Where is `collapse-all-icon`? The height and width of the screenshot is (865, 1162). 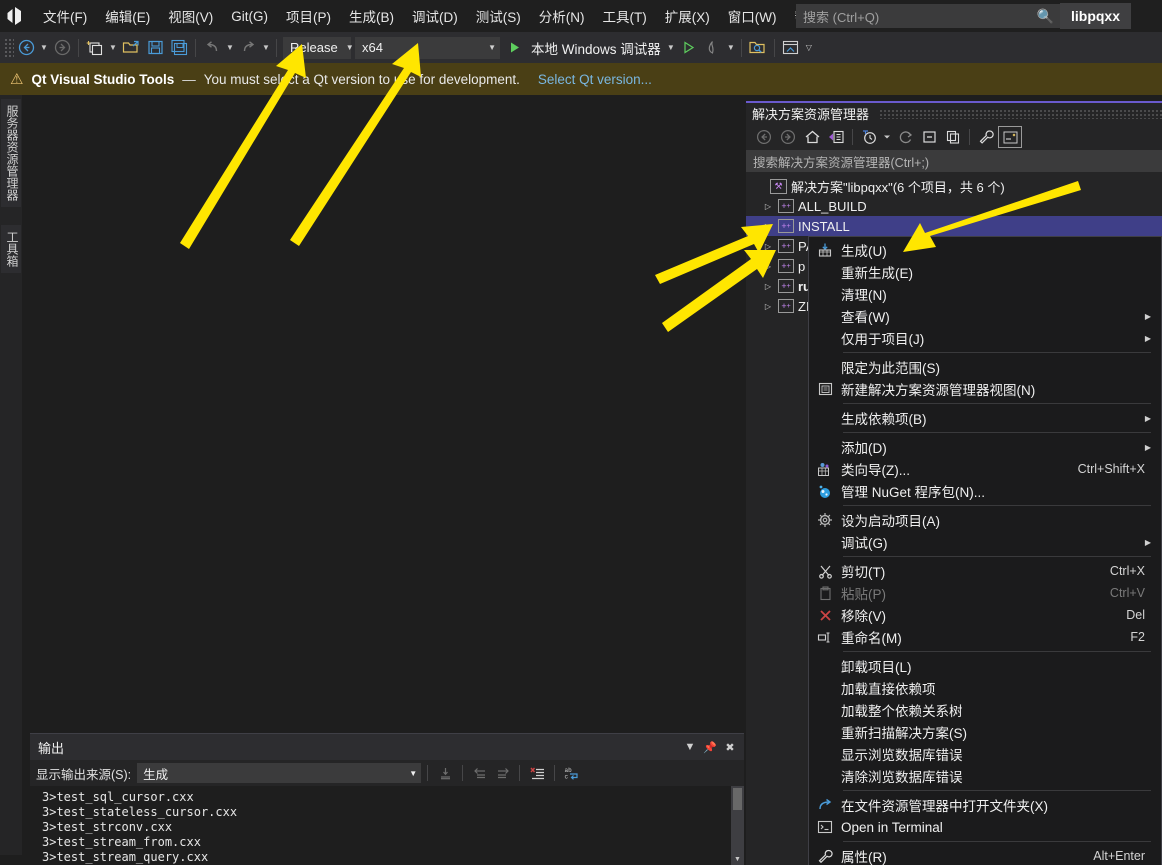 collapse-all-icon is located at coordinates (929, 137).